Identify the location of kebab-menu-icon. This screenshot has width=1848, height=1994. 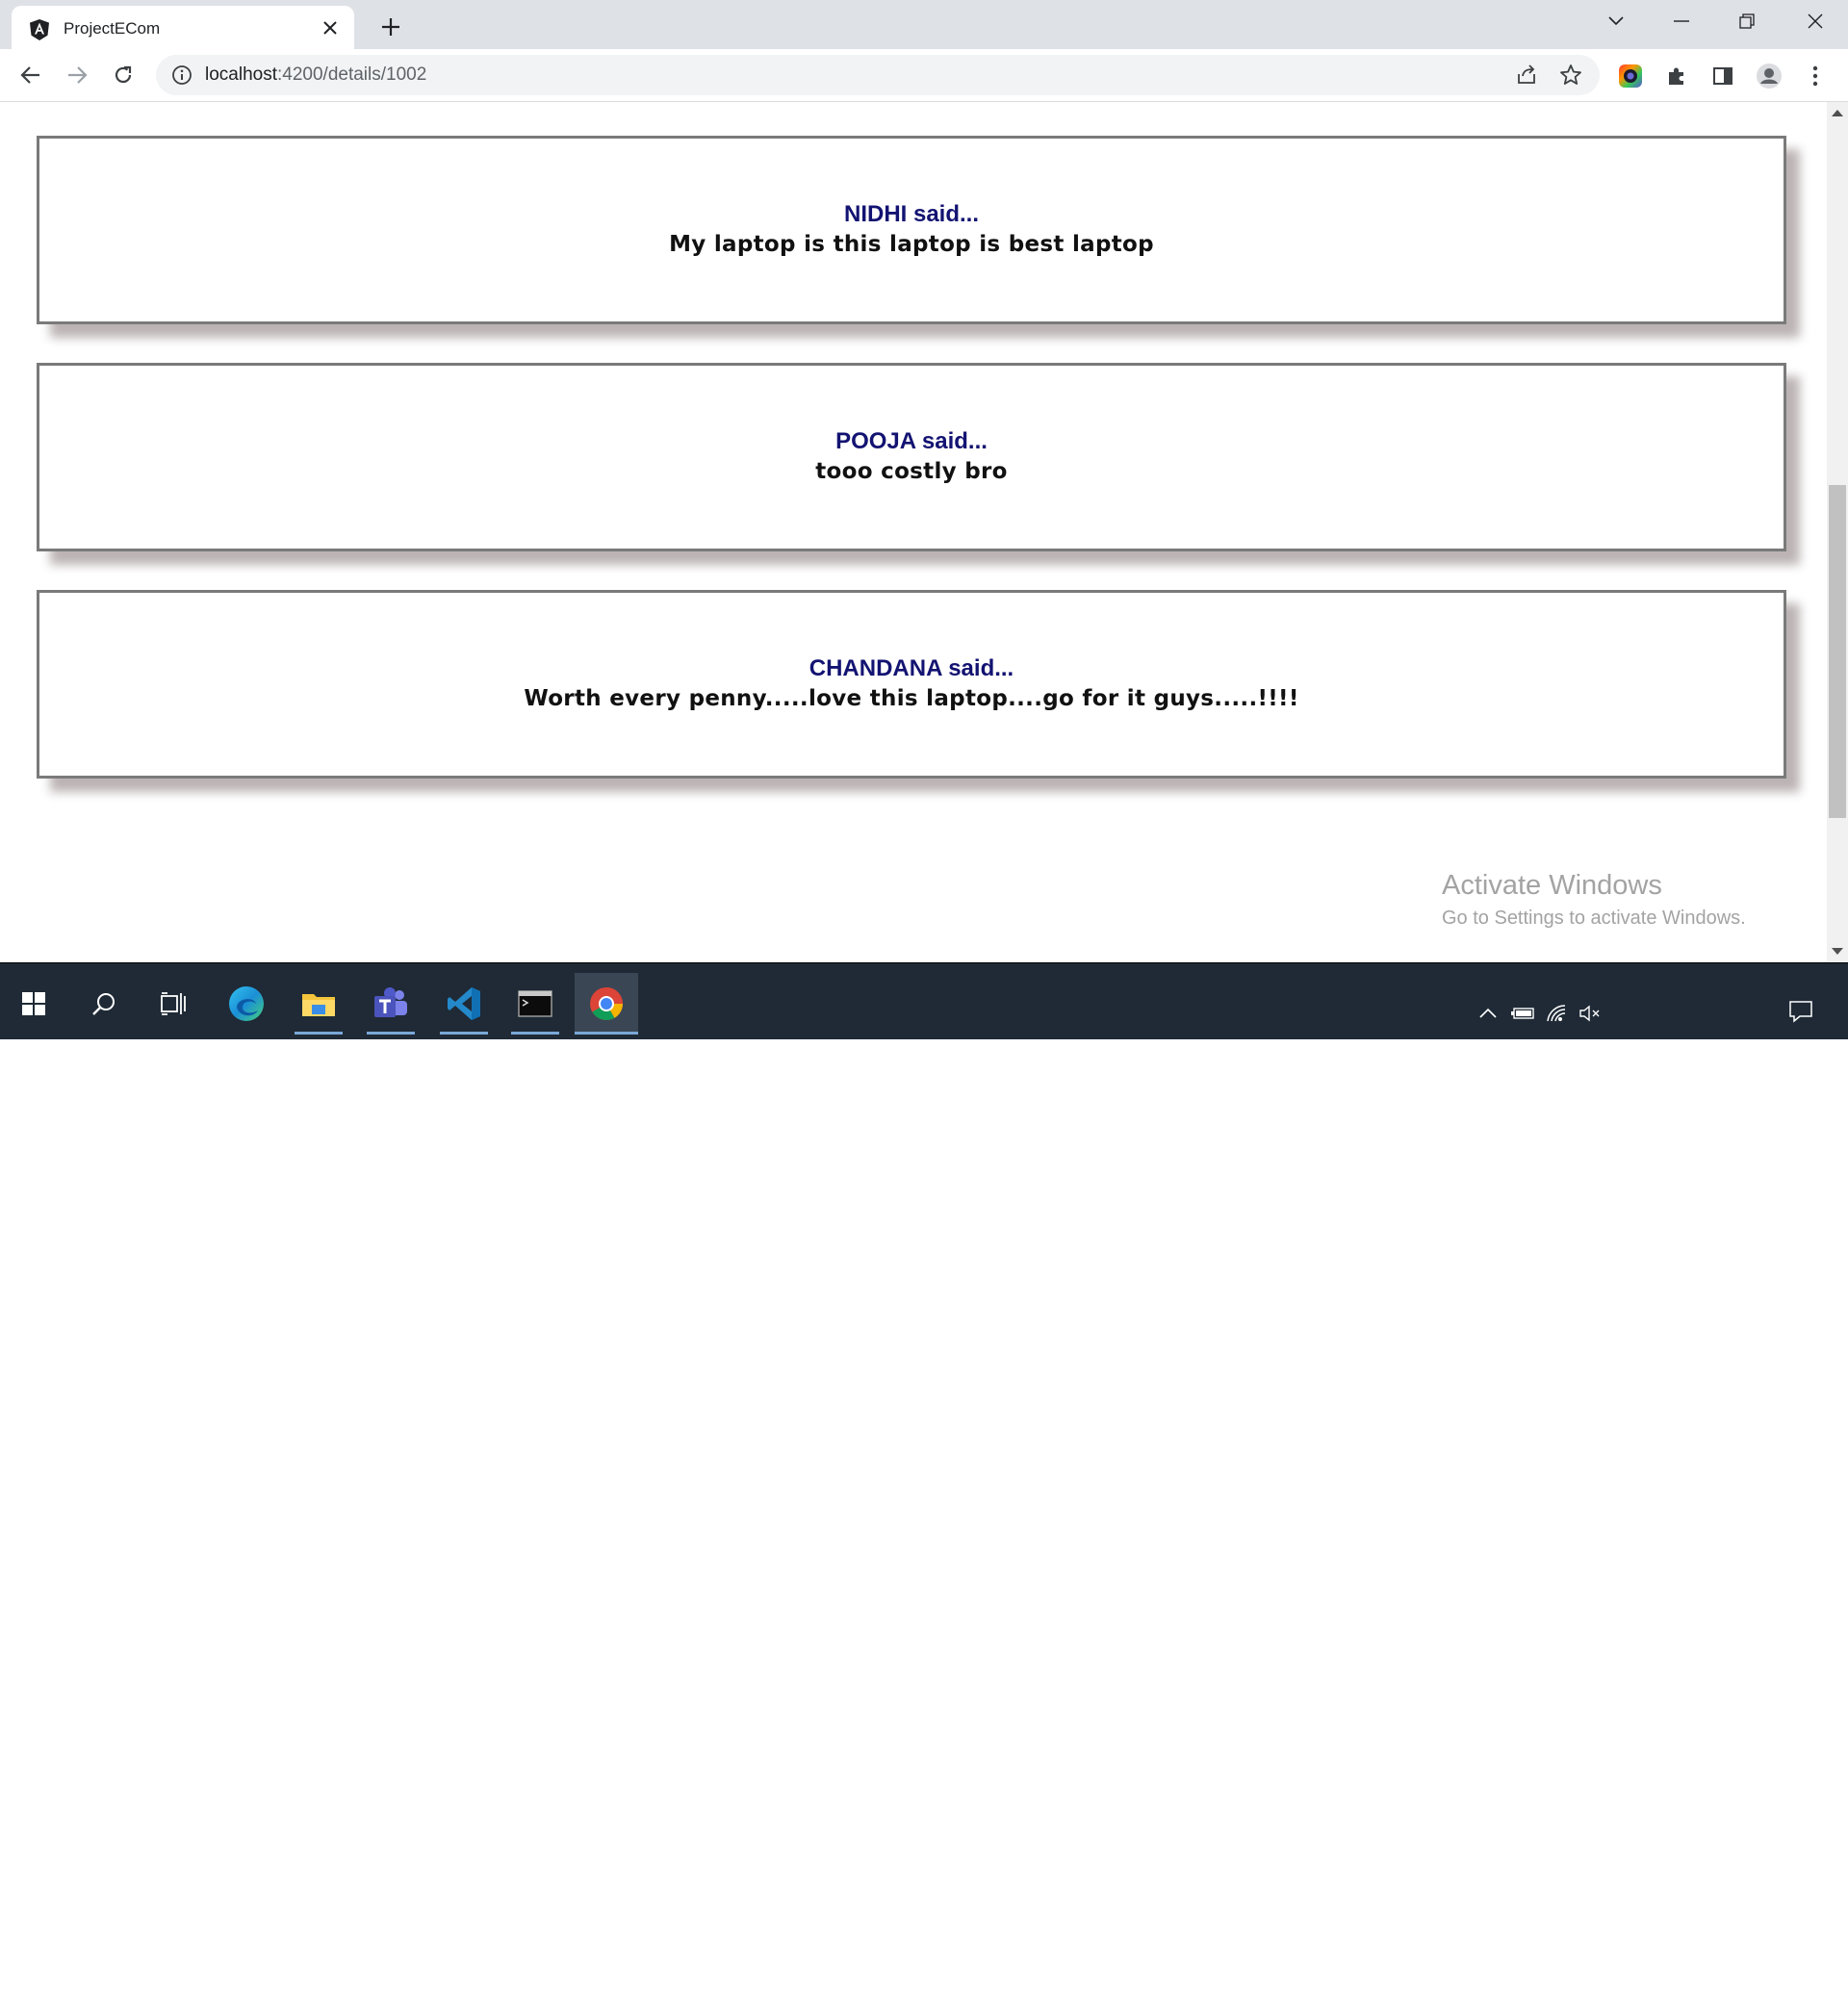
(1815, 76).